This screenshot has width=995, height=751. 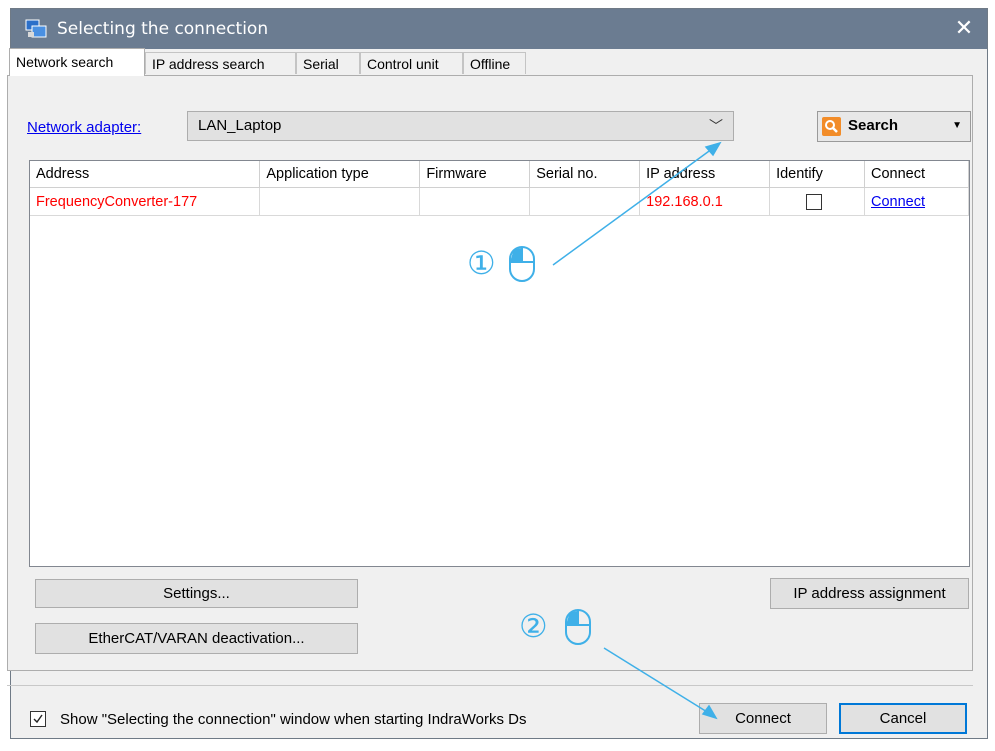 I want to click on cell-ip-address: 192.168.0.1, so click(x=705, y=201).